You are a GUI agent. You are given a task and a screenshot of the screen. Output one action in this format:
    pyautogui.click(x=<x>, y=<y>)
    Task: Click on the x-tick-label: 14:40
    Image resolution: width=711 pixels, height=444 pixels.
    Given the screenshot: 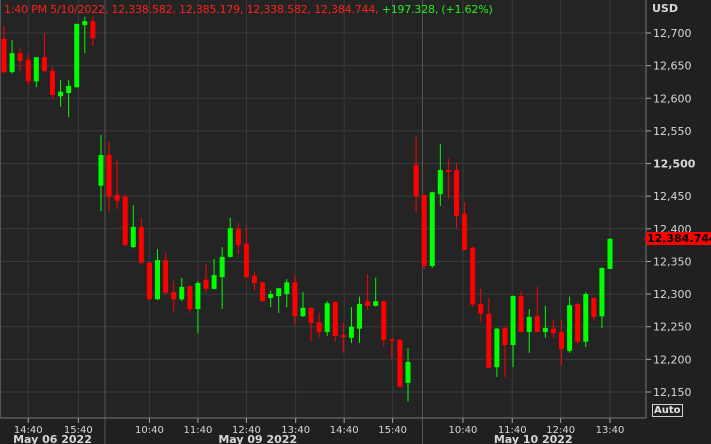 What is the action you would take?
    pyautogui.click(x=344, y=430)
    